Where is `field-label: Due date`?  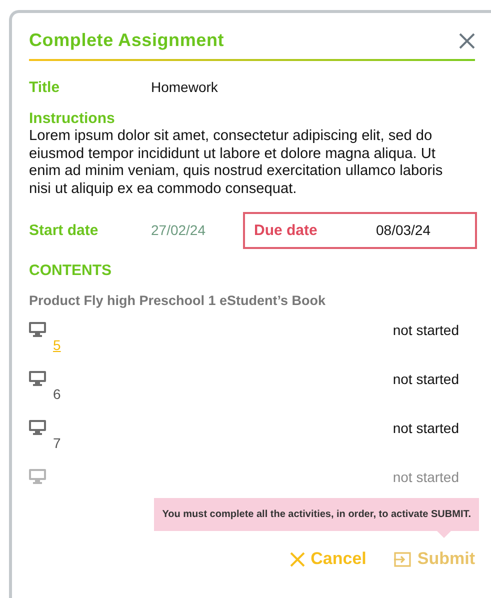
field-label: Due date is located at coordinates (286, 230).